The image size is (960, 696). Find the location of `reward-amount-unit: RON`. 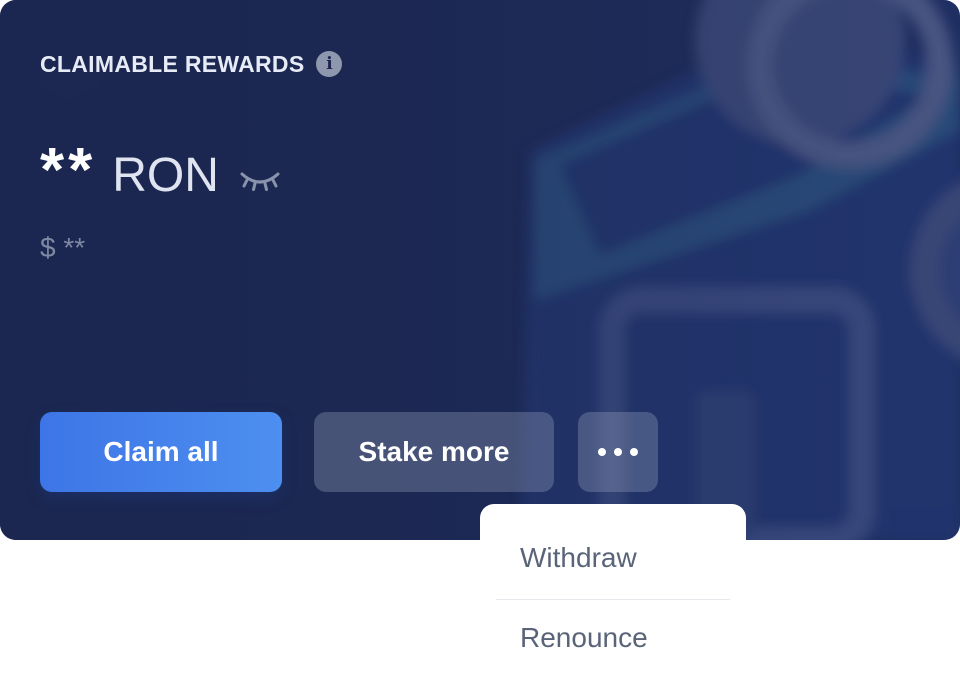

reward-amount-unit: RON is located at coordinates (165, 175).